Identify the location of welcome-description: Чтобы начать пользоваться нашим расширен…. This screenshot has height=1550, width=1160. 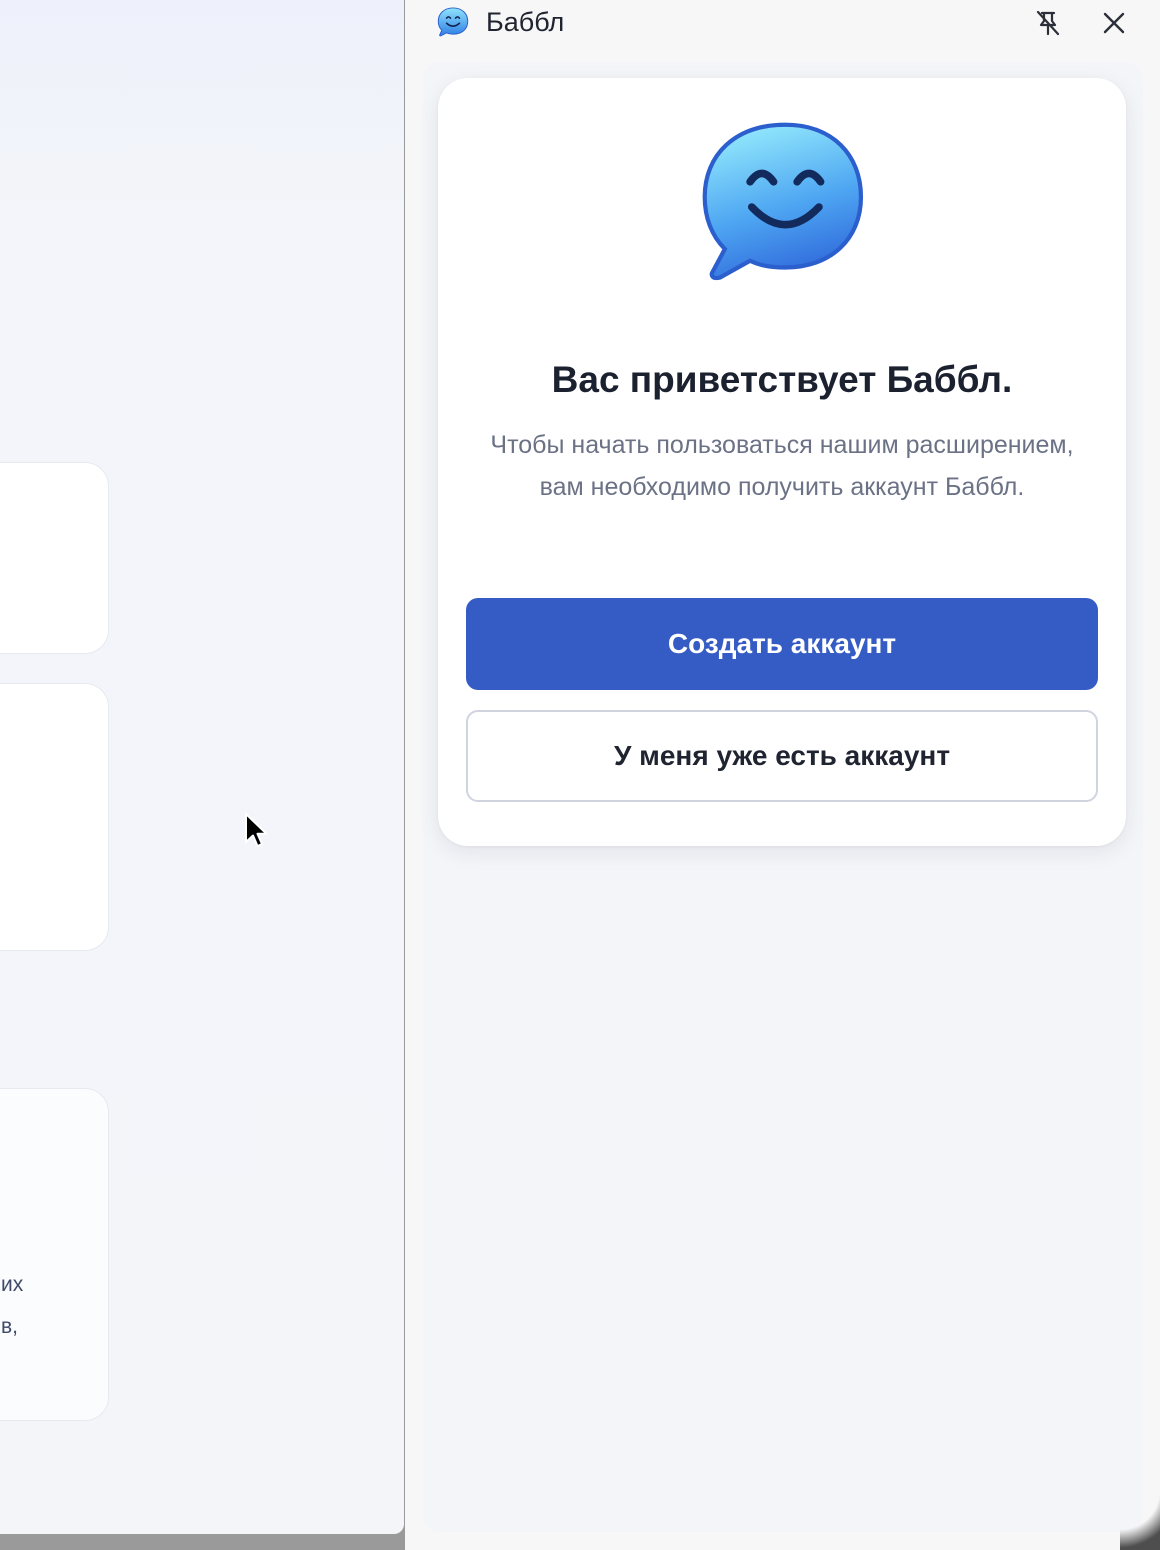
(782, 466).